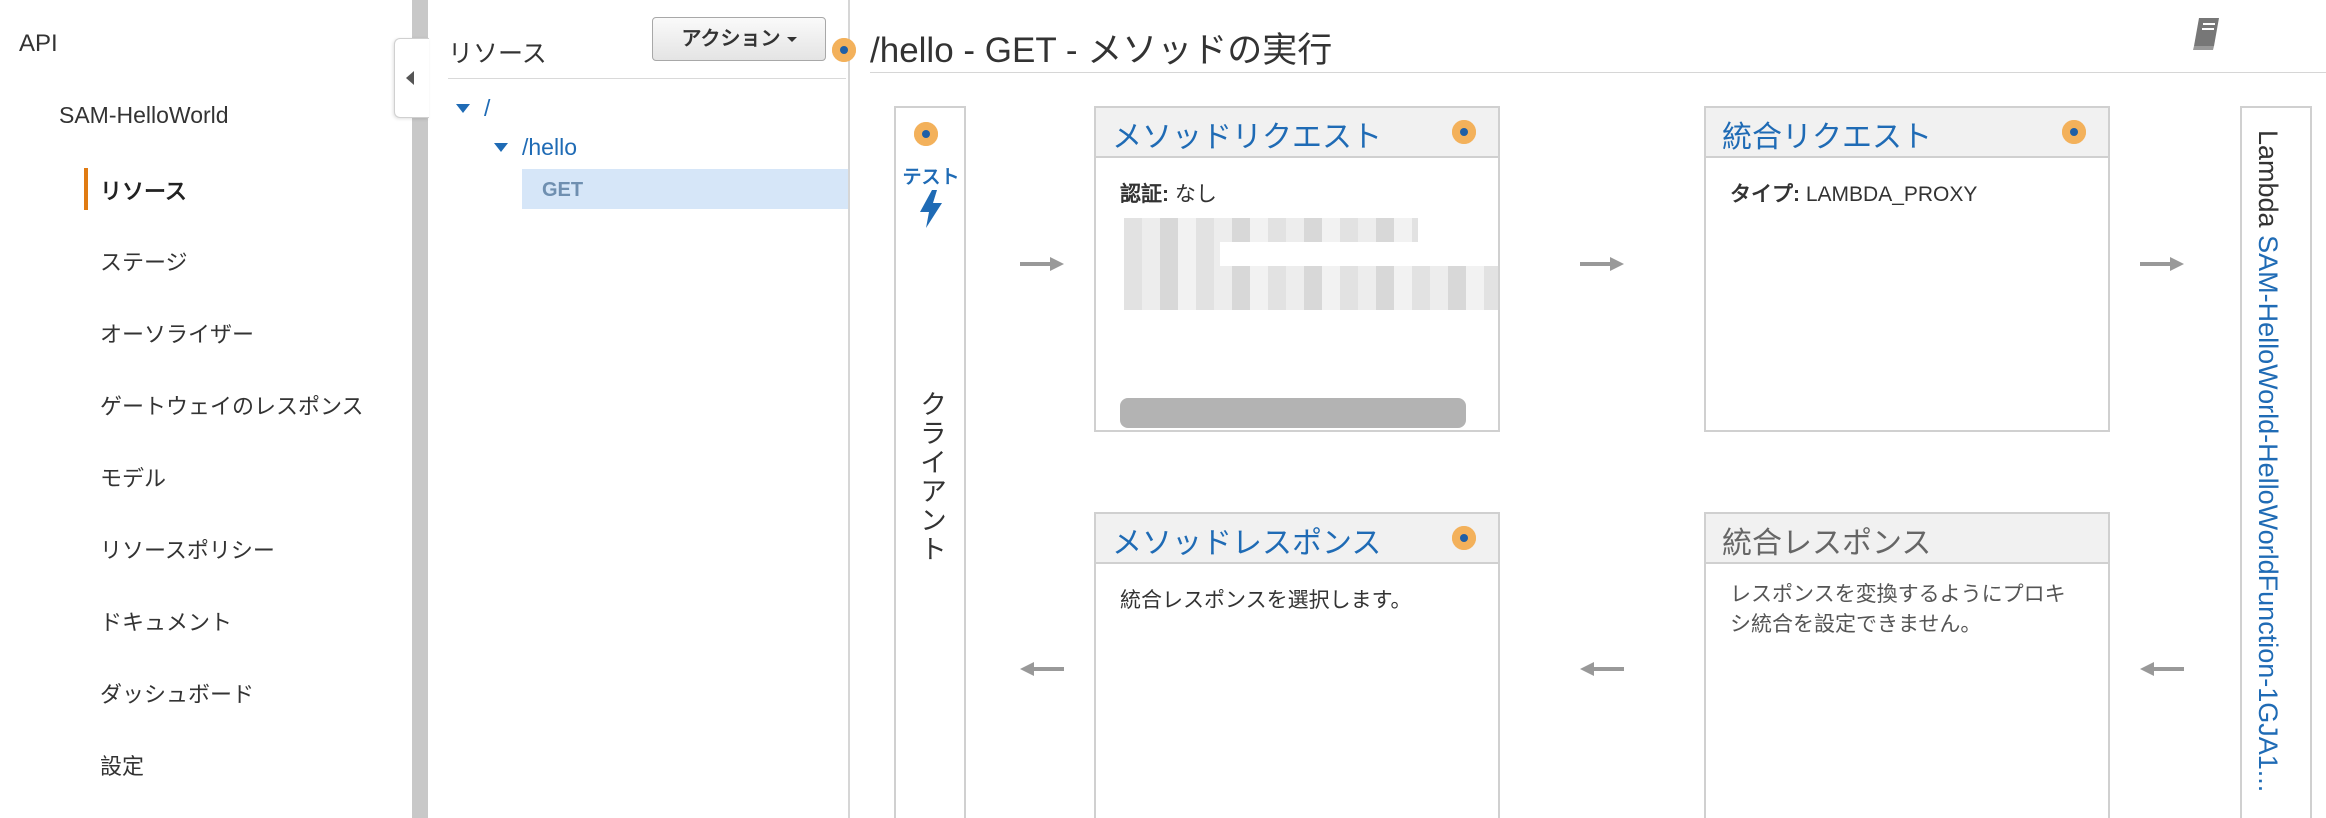  What do you see at coordinates (144, 261) in the screenshot?
I see `nav-item-stages: ステージ` at bounding box center [144, 261].